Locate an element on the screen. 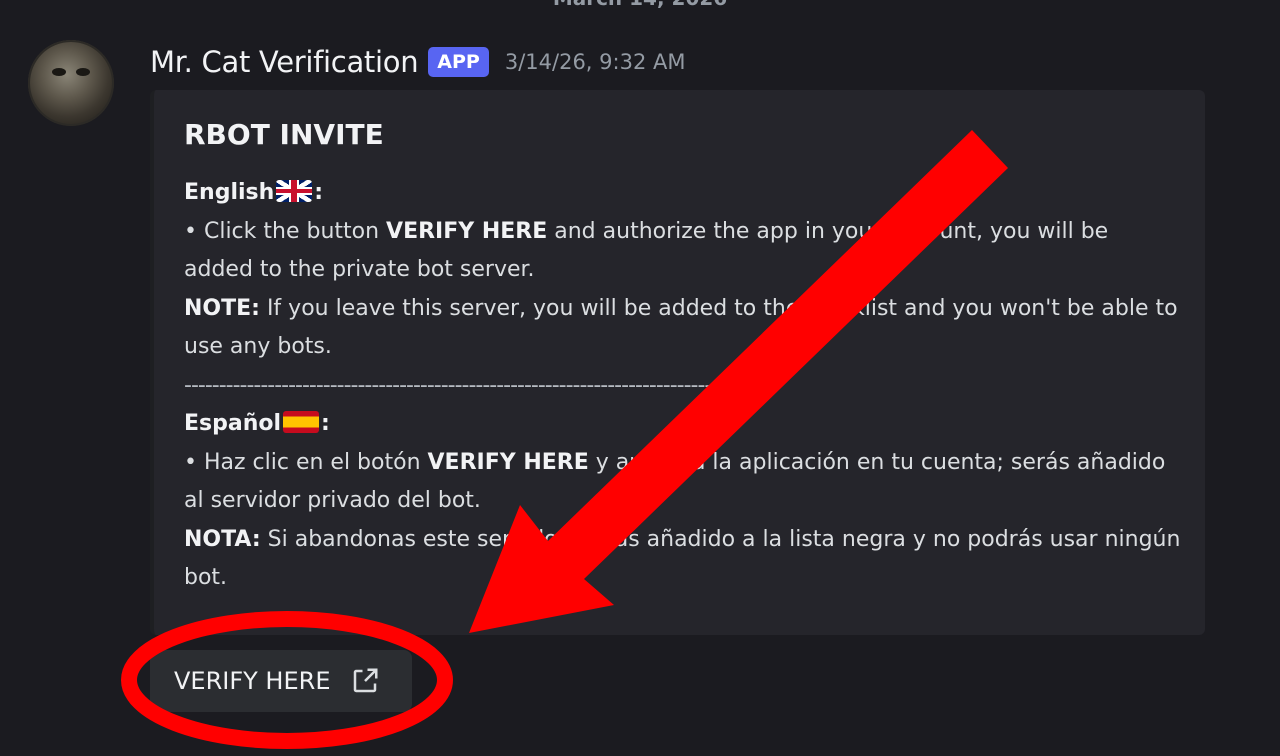 The image size is (1280, 756). verify-here-button: VERIFY HERE is located at coordinates (281, 681).